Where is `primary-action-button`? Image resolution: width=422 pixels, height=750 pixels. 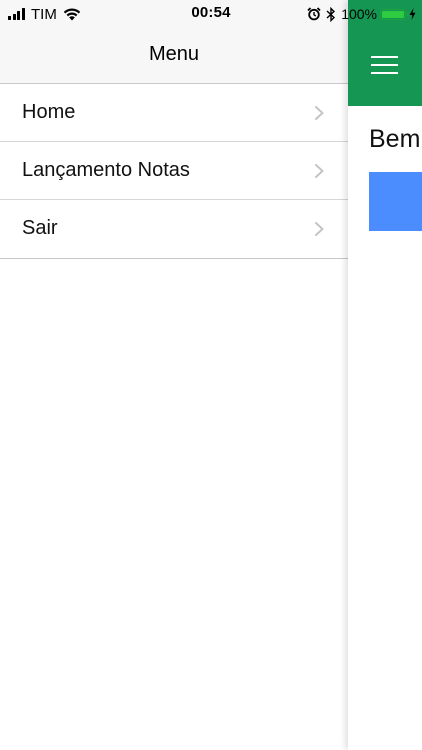 primary-action-button is located at coordinates (395, 201).